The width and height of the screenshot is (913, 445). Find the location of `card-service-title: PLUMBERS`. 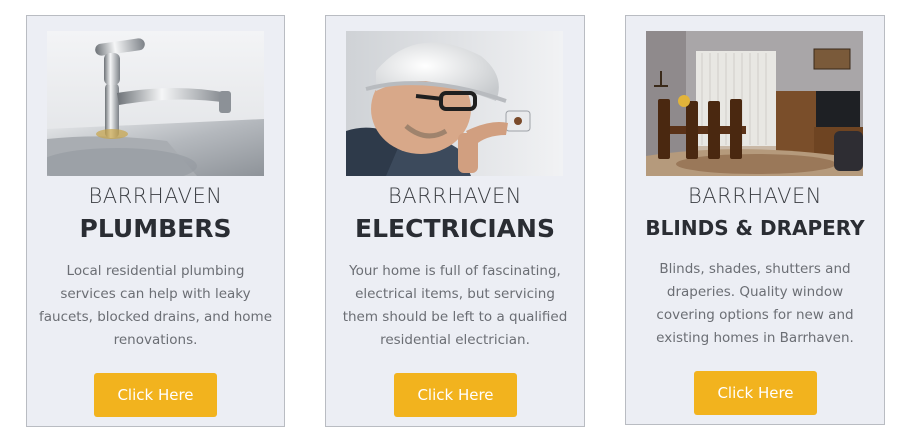

card-service-title: PLUMBERS is located at coordinates (155, 228).